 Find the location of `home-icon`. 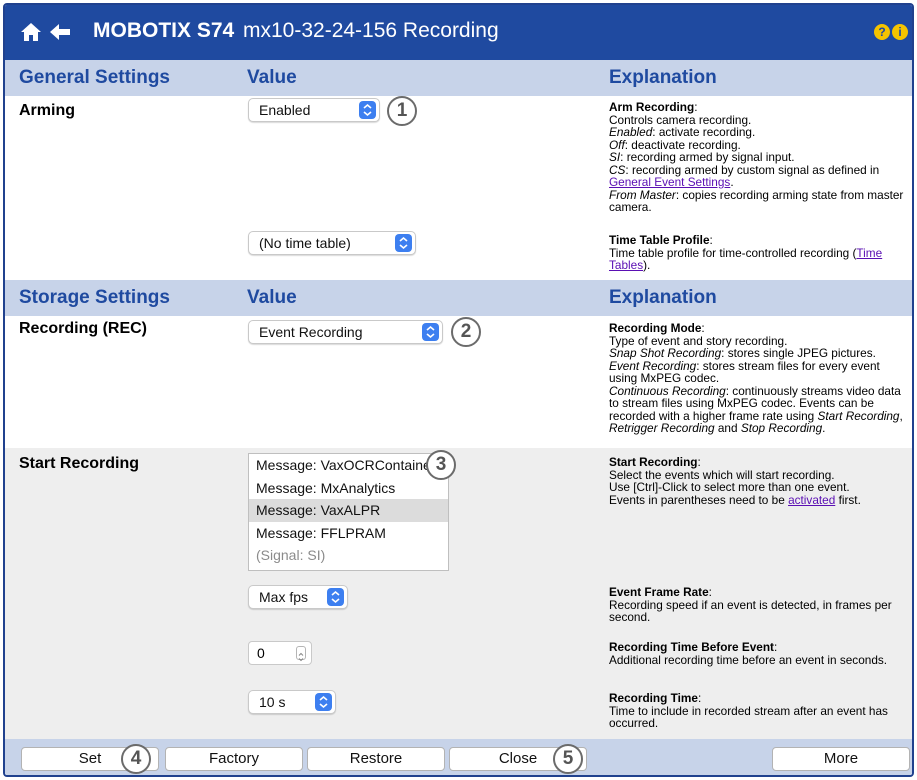

home-icon is located at coordinates (31, 34).